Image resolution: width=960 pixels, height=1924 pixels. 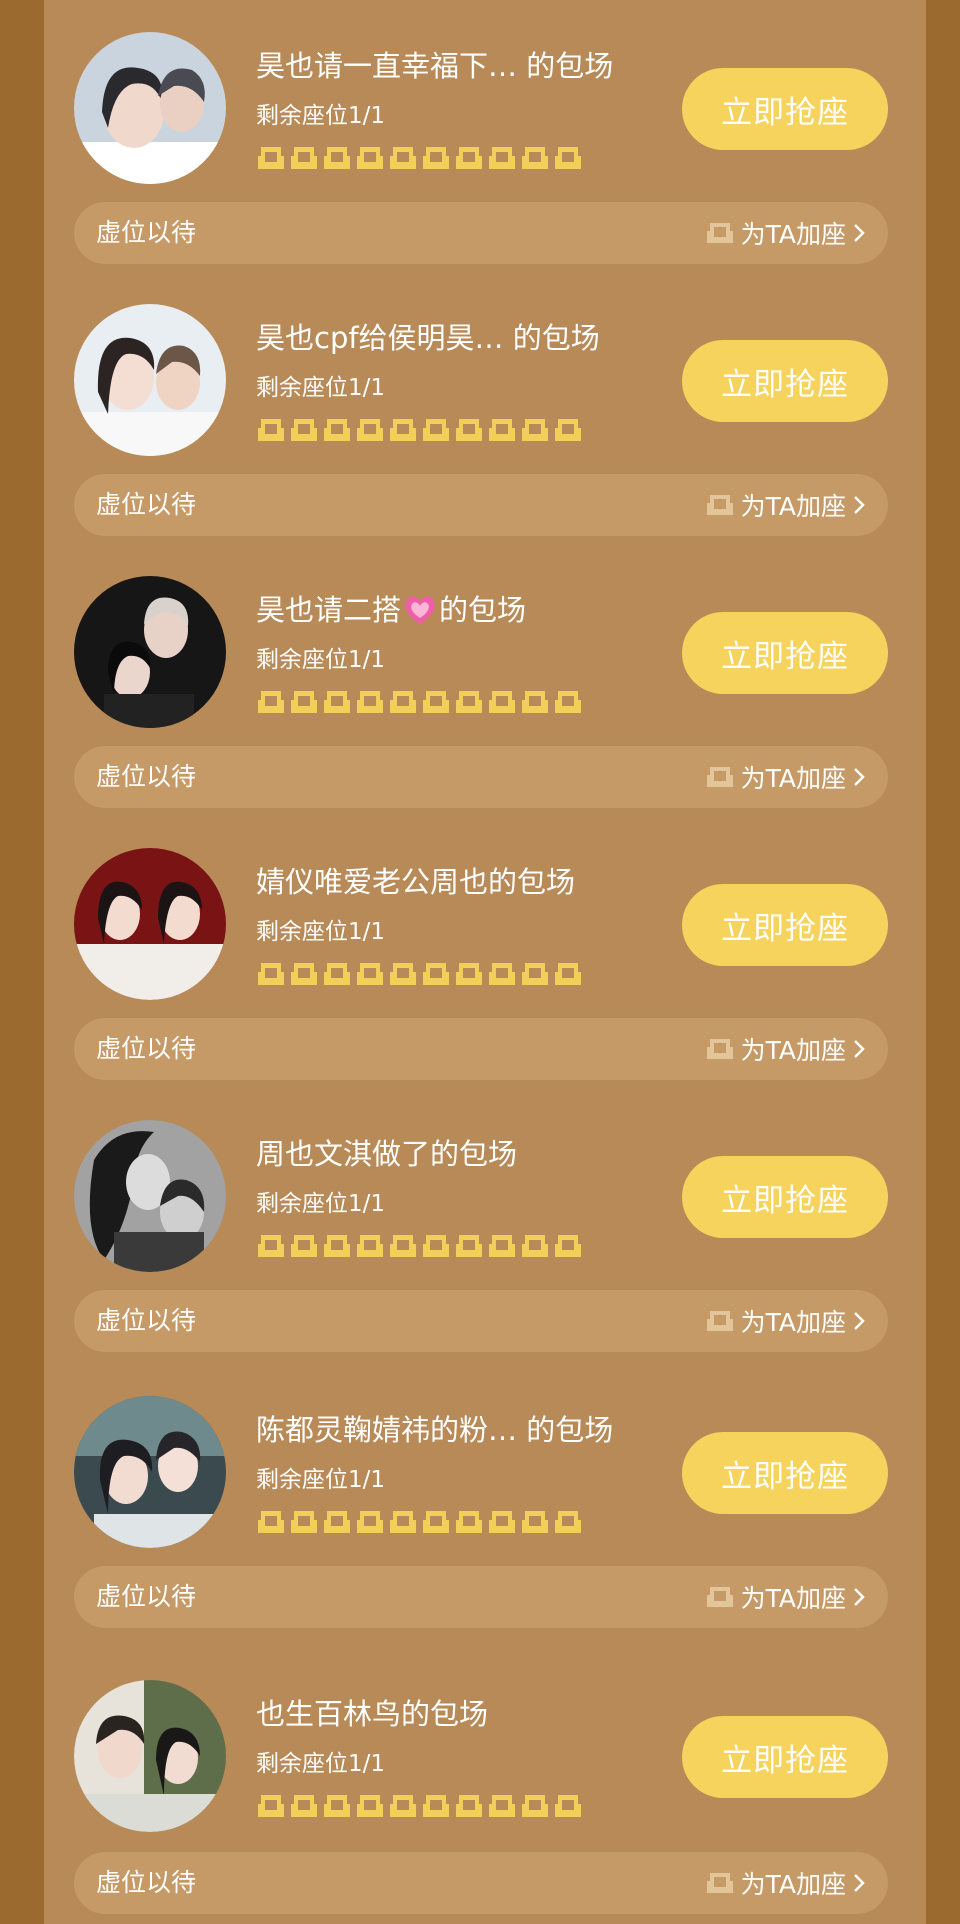 I want to click on session-card: 昊也请一直幸福下… 的包场 剩余座位1/1 立即抢座 虚位以待 为TA加座, so click(x=485, y=136).